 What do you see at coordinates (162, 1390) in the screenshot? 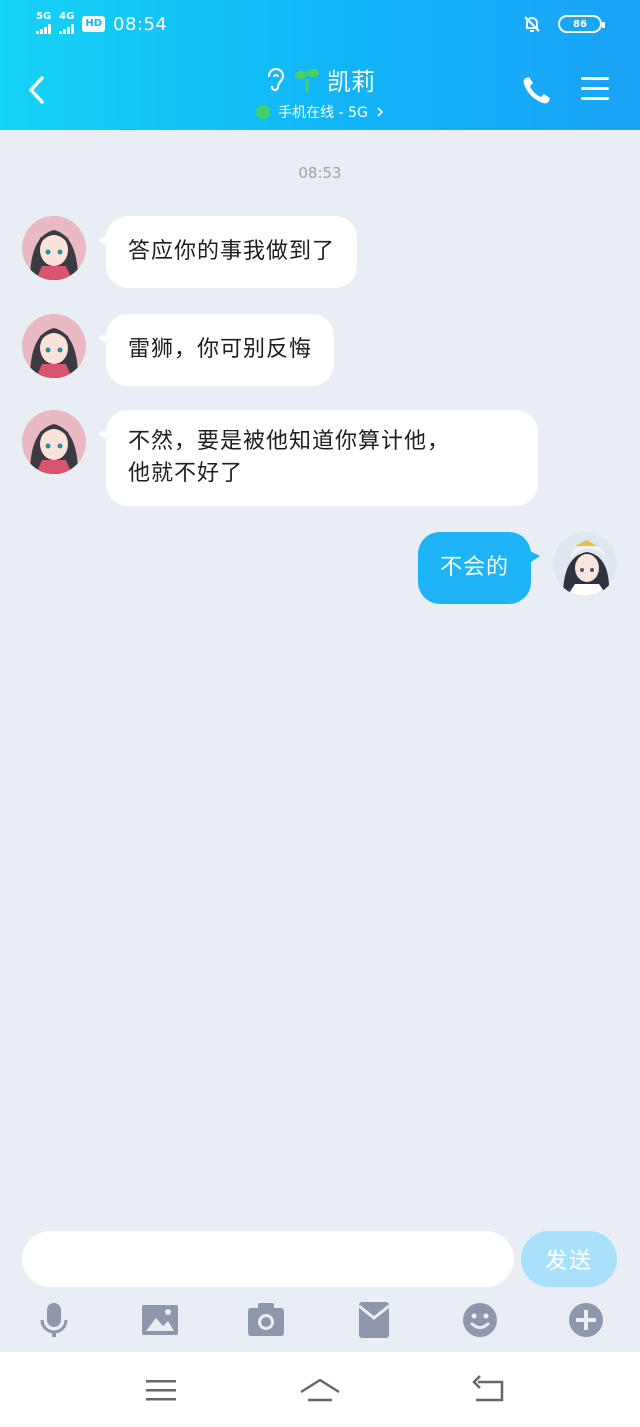
I see `nav-menu-icon` at bounding box center [162, 1390].